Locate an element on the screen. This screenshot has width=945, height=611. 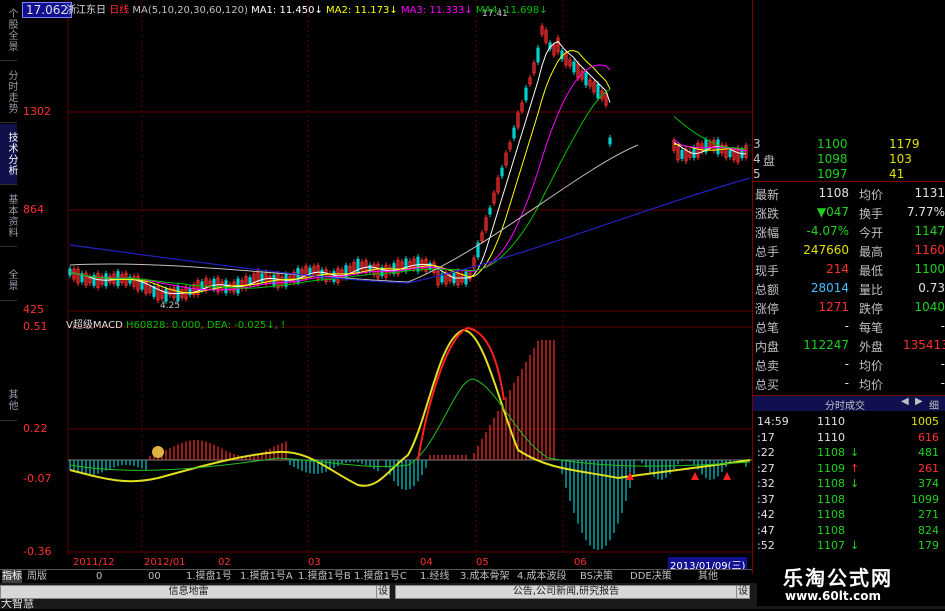
watermark-logo: 乐淘公式网 www.60lt.com is located at coordinates (851, 581).